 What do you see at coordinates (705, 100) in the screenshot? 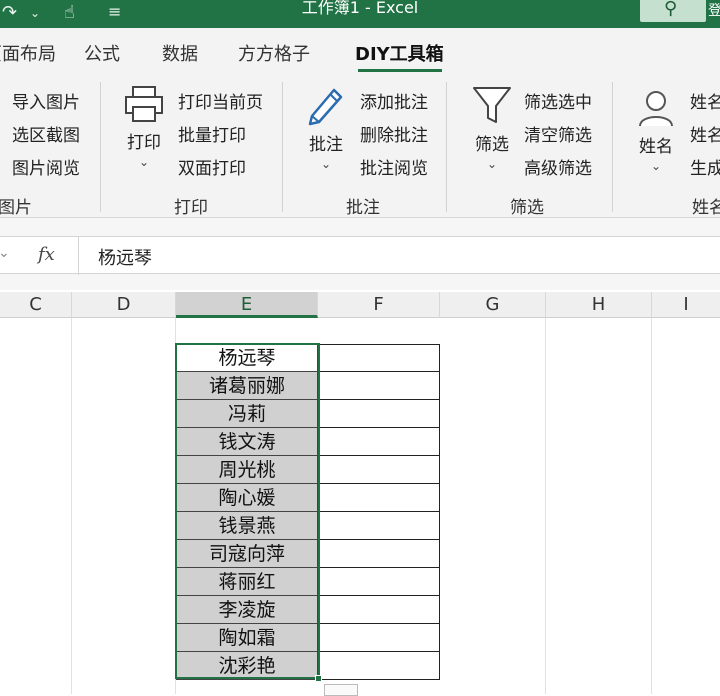
I see `name-item-1: 姓名` at bounding box center [705, 100].